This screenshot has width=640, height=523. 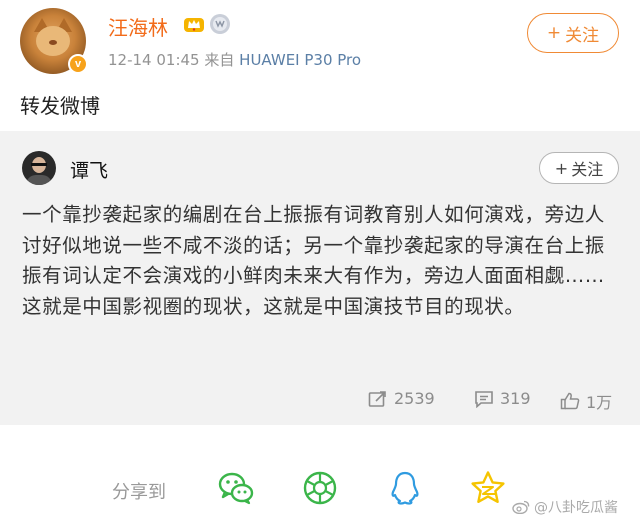 What do you see at coordinates (39, 168) in the screenshot?
I see `original-author-avatar` at bounding box center [39, 168].